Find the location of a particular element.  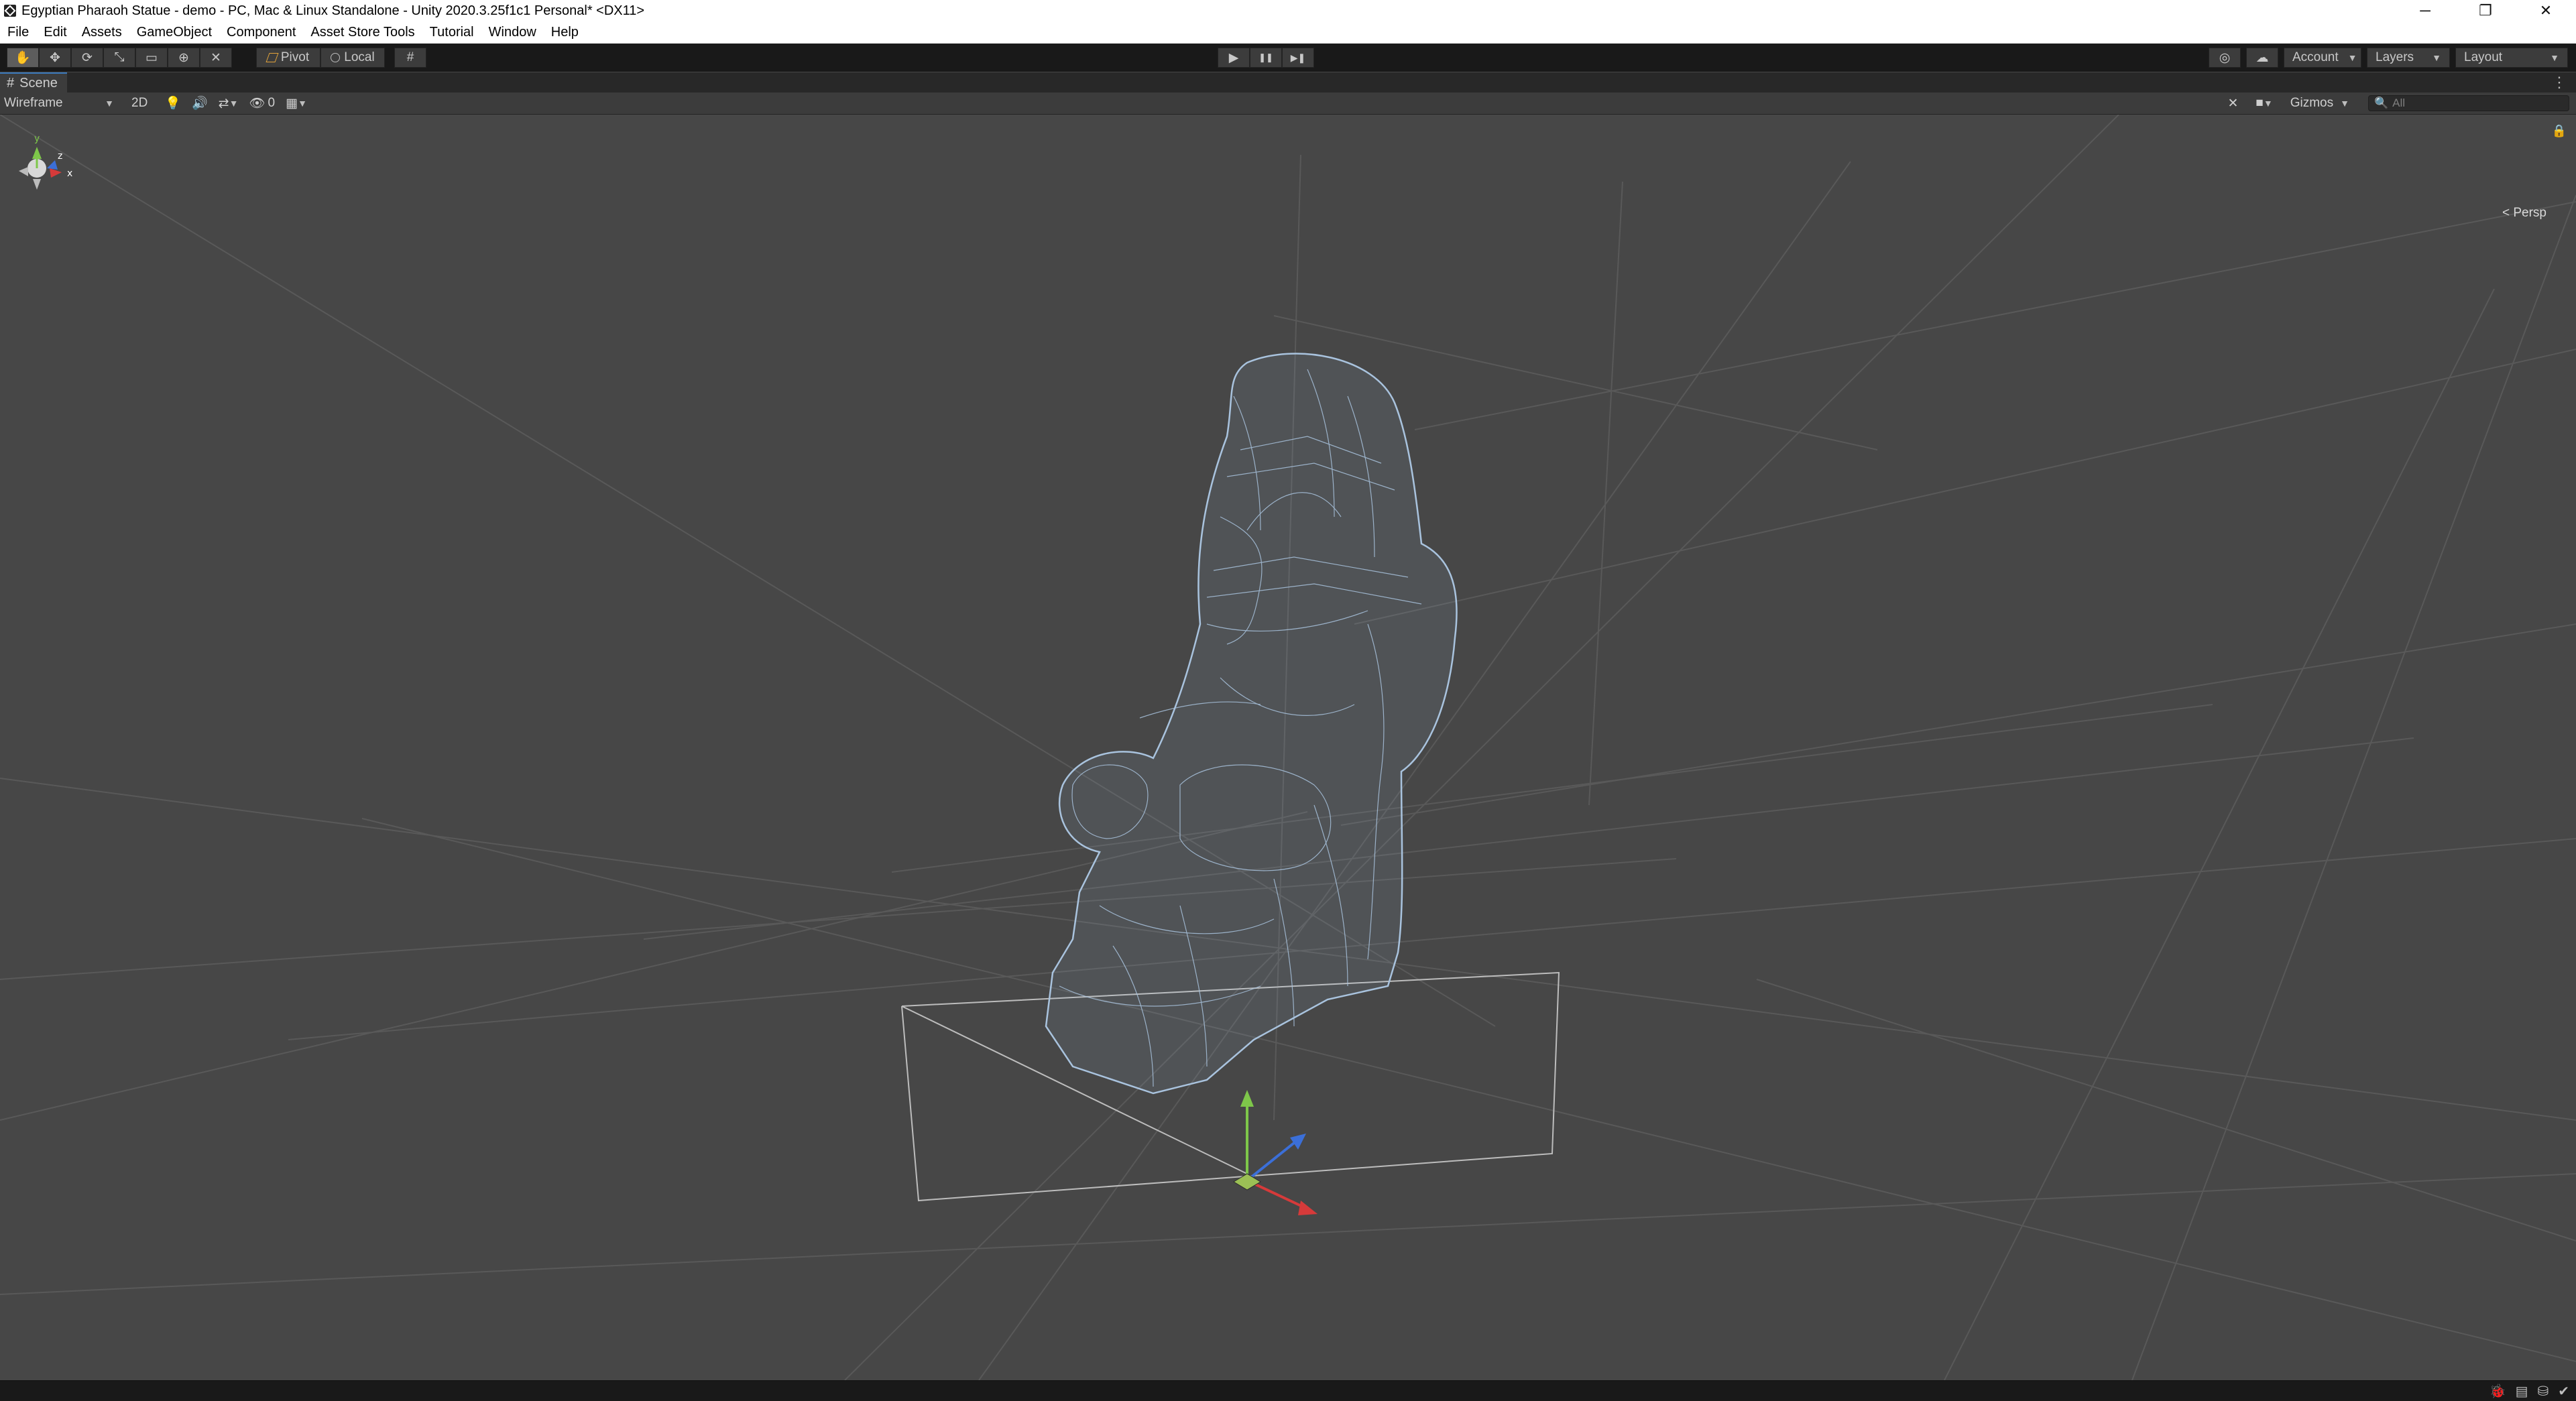

services-icon: ◎ is located at coordinates (2225, 58).